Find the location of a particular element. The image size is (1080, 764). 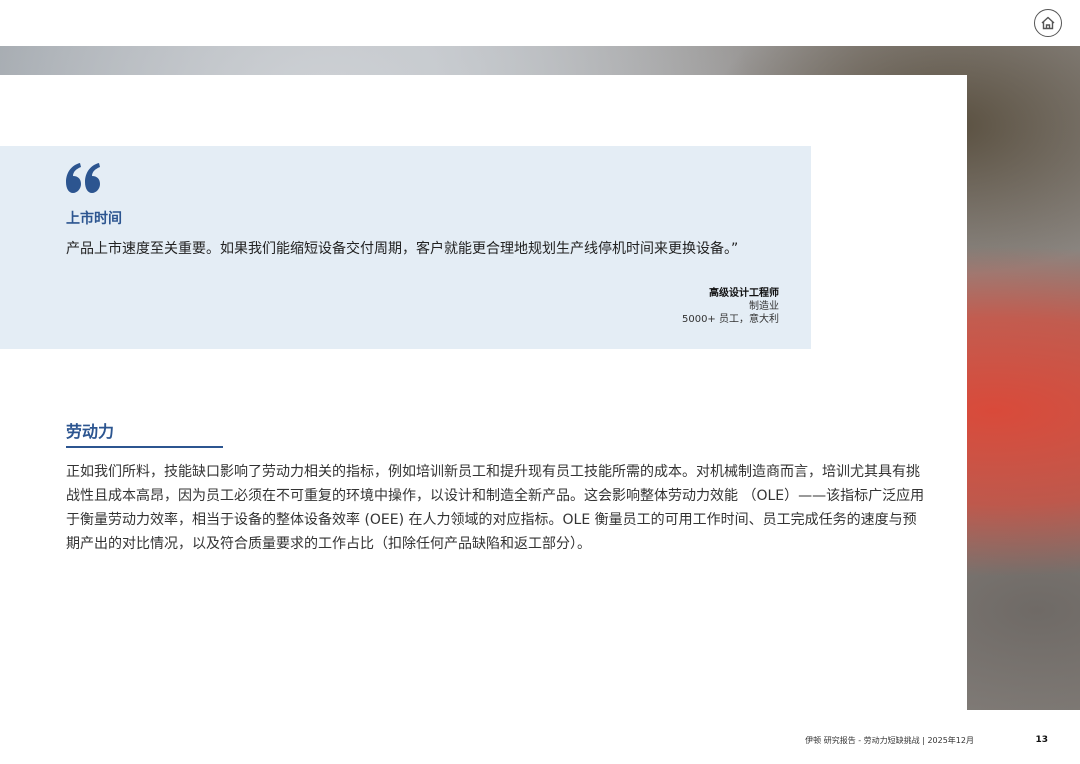

home-icon is located at coordinates (1048, 23).